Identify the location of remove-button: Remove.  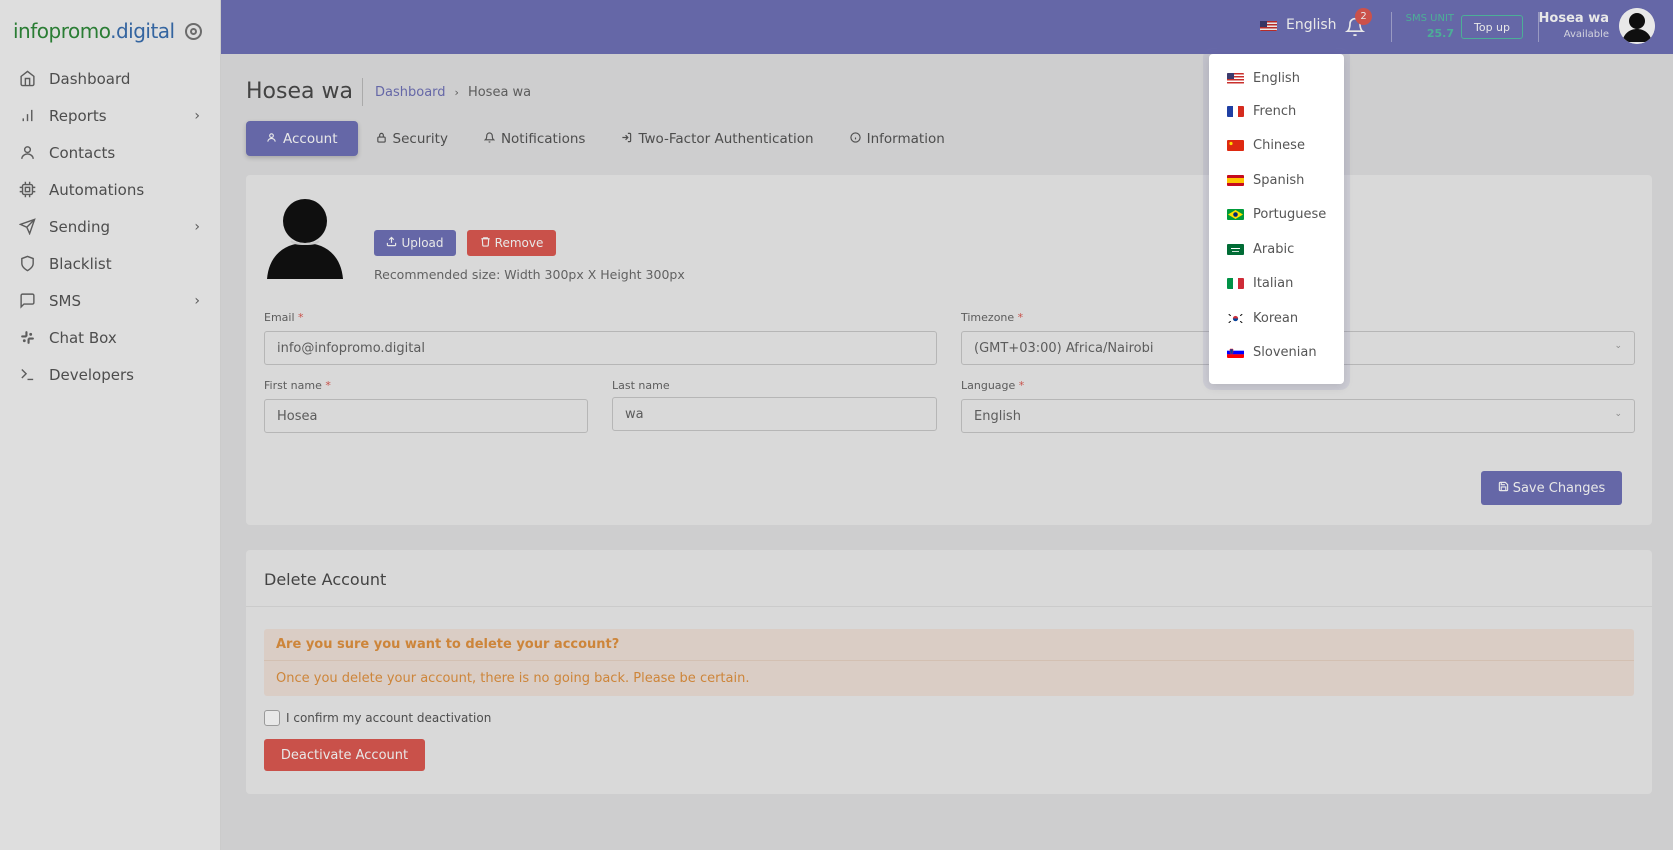
(511, 243).